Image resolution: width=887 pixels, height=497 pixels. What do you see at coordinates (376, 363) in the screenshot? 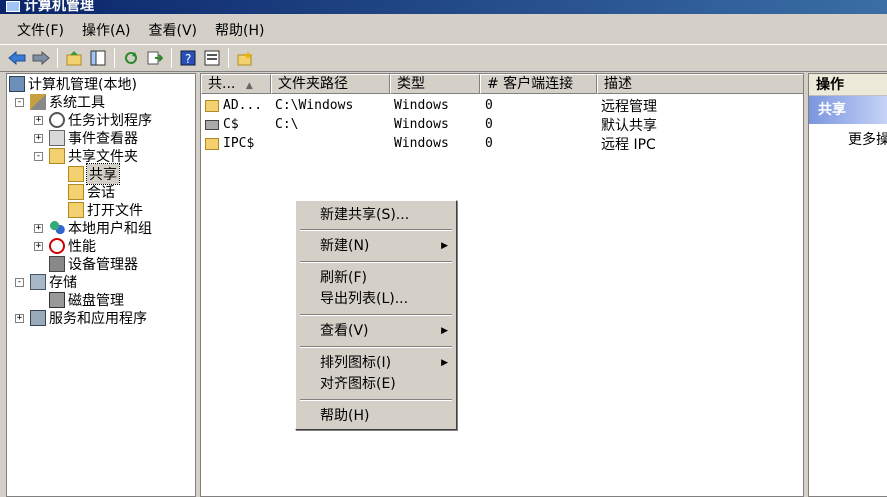
I see `menu-item-arrange-icons: 排列图标(I) ▶` at bounding box center [376, 363].